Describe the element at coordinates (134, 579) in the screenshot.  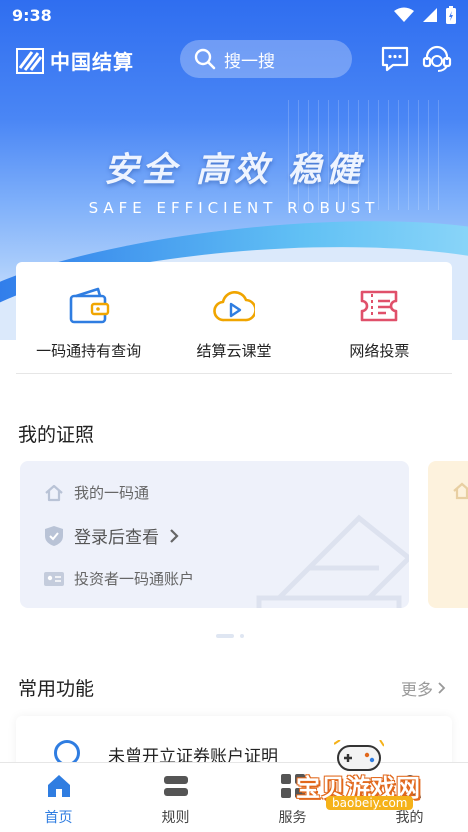
I see `cert-account: 投资者一码通账户` at that location.